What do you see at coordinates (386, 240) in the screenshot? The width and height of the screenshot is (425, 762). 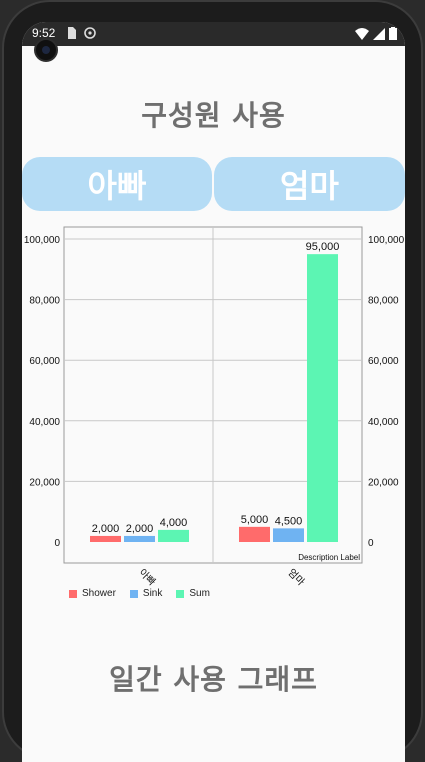 I see `y-tick-label-right: 100,000` at bounding box center [386, 240].